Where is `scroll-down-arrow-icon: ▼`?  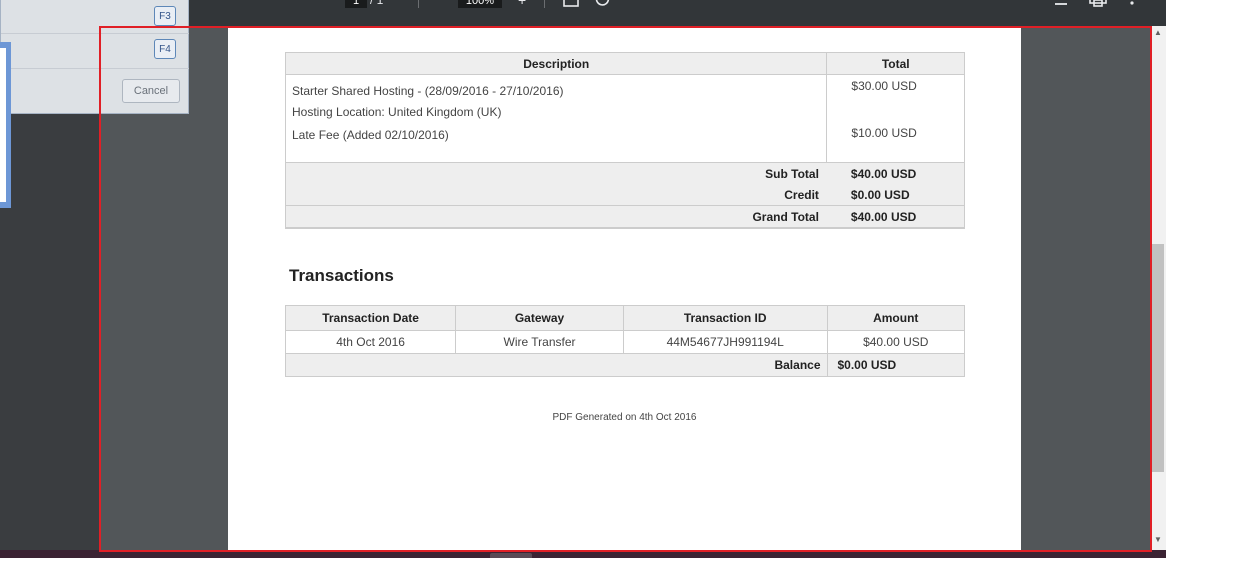
scroll-down-arrow-icon: ▼ is located at coordinates (1158, 539).